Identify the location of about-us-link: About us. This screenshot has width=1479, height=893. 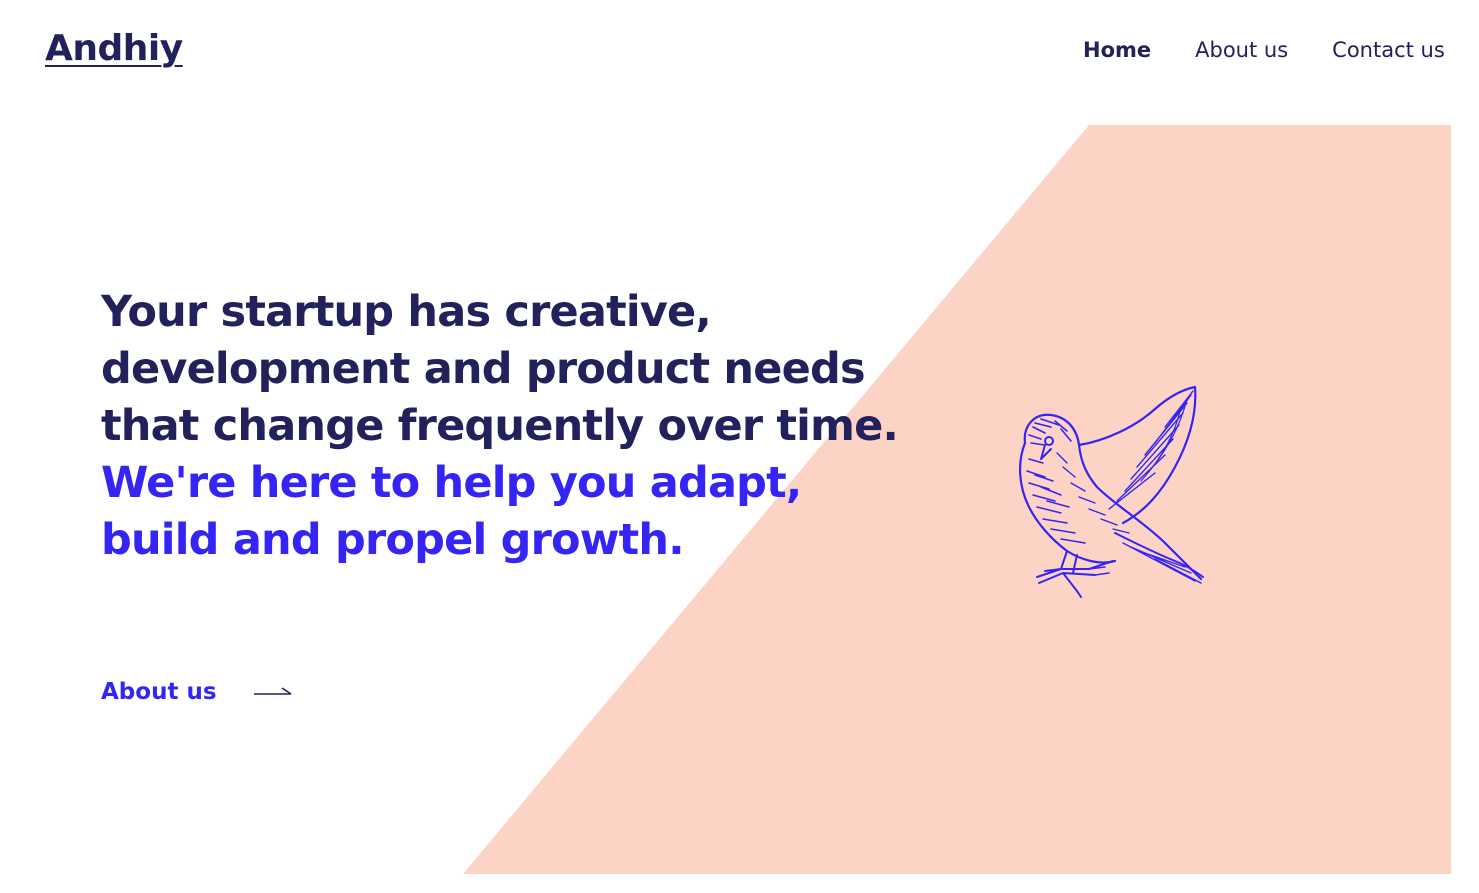
(197, 692).